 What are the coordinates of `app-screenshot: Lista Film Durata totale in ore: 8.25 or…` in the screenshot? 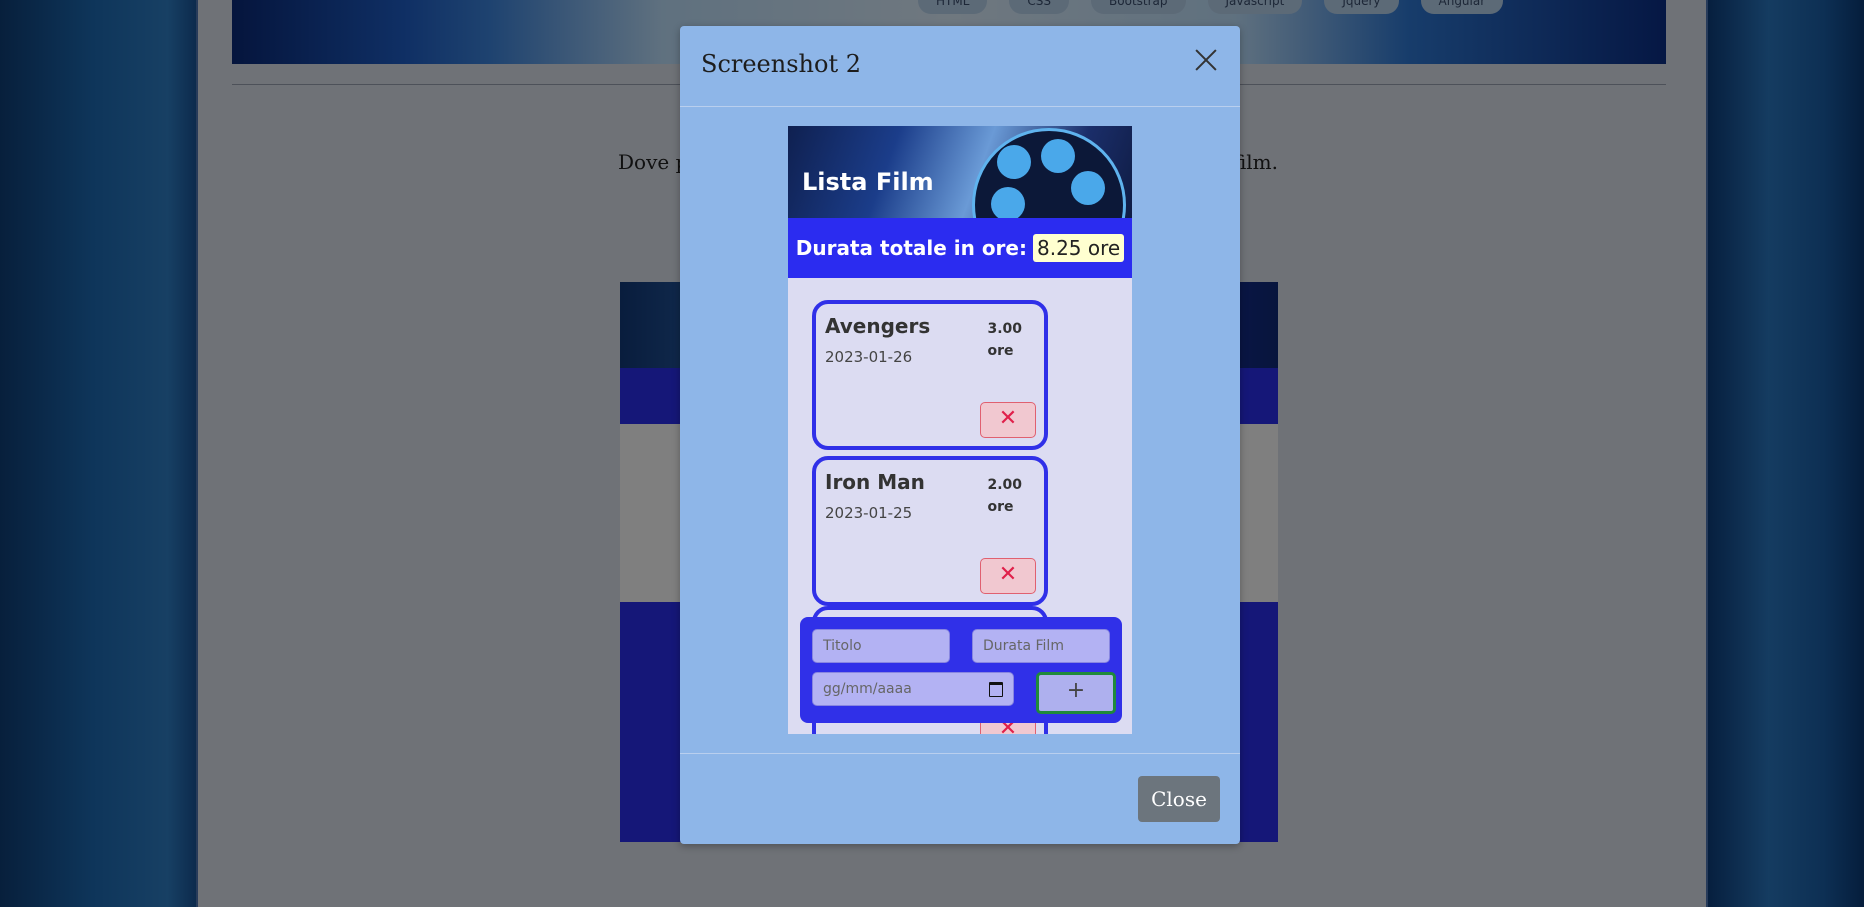 It's located at (960, 430).